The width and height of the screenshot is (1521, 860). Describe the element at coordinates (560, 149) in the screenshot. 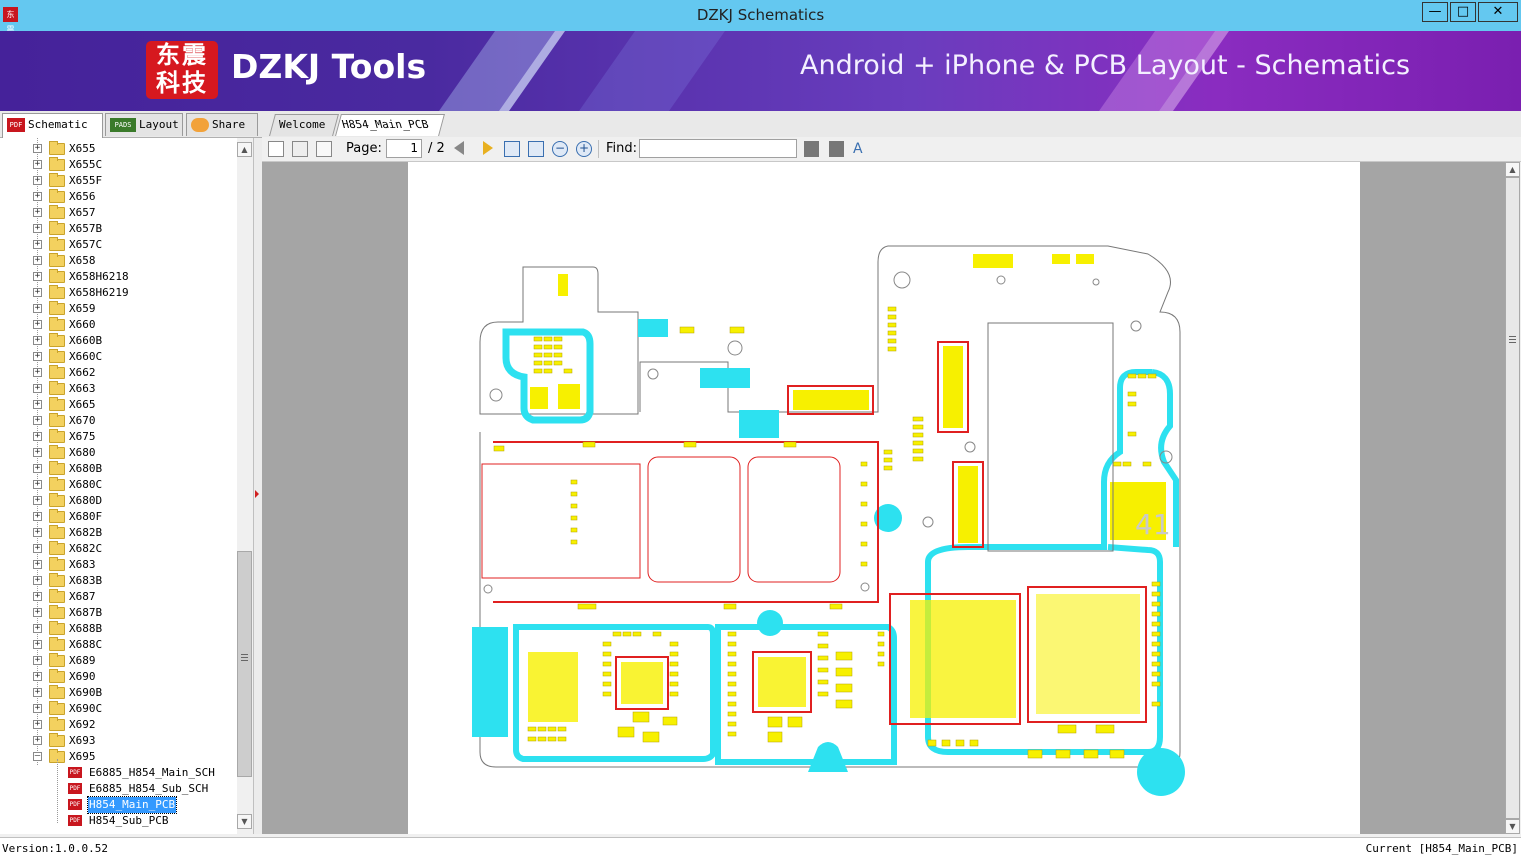

I see `zoom-out-icon: −` at that location.